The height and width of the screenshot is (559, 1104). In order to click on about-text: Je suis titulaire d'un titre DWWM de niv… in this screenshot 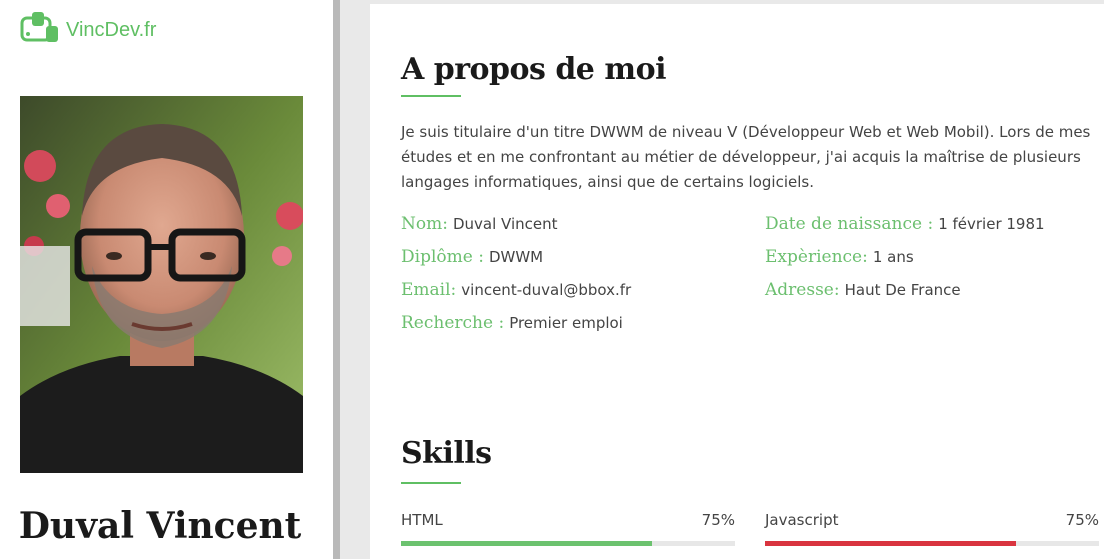, I will do `click(746, 157)`.